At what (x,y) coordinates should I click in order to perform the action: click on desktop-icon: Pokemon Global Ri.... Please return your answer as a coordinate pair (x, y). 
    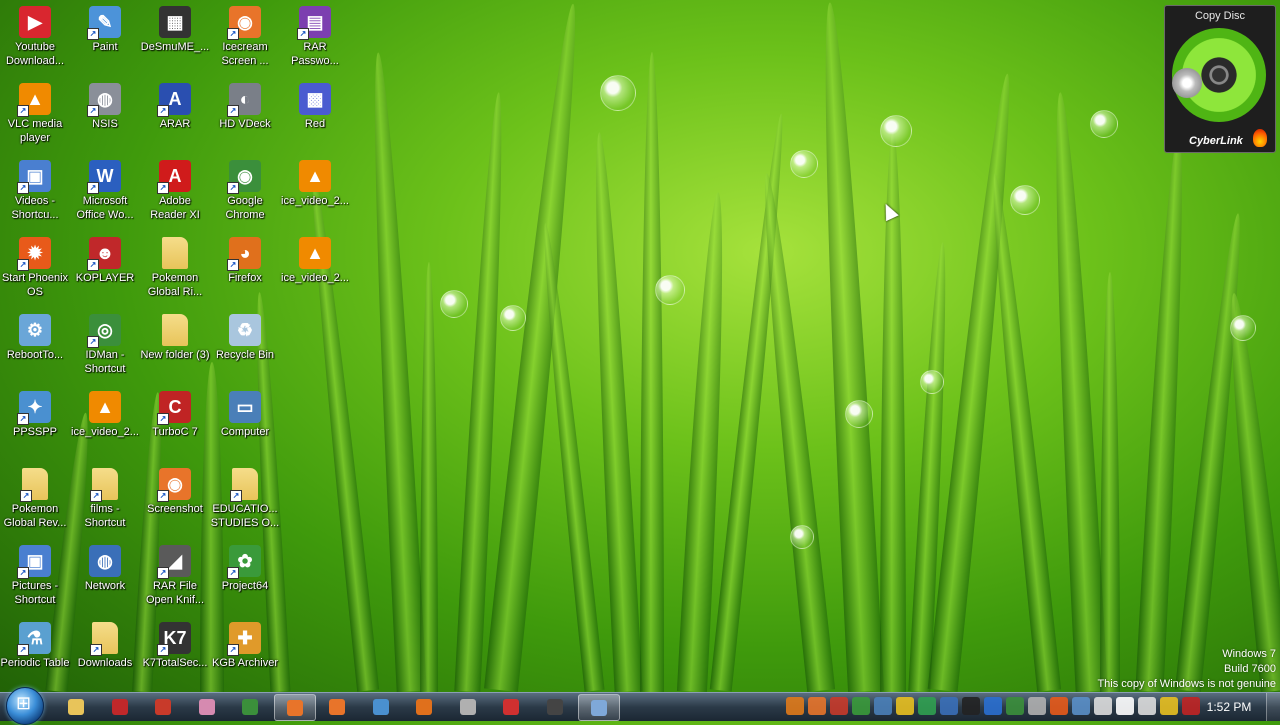
    Looking at the image, I should click on (175, 265).